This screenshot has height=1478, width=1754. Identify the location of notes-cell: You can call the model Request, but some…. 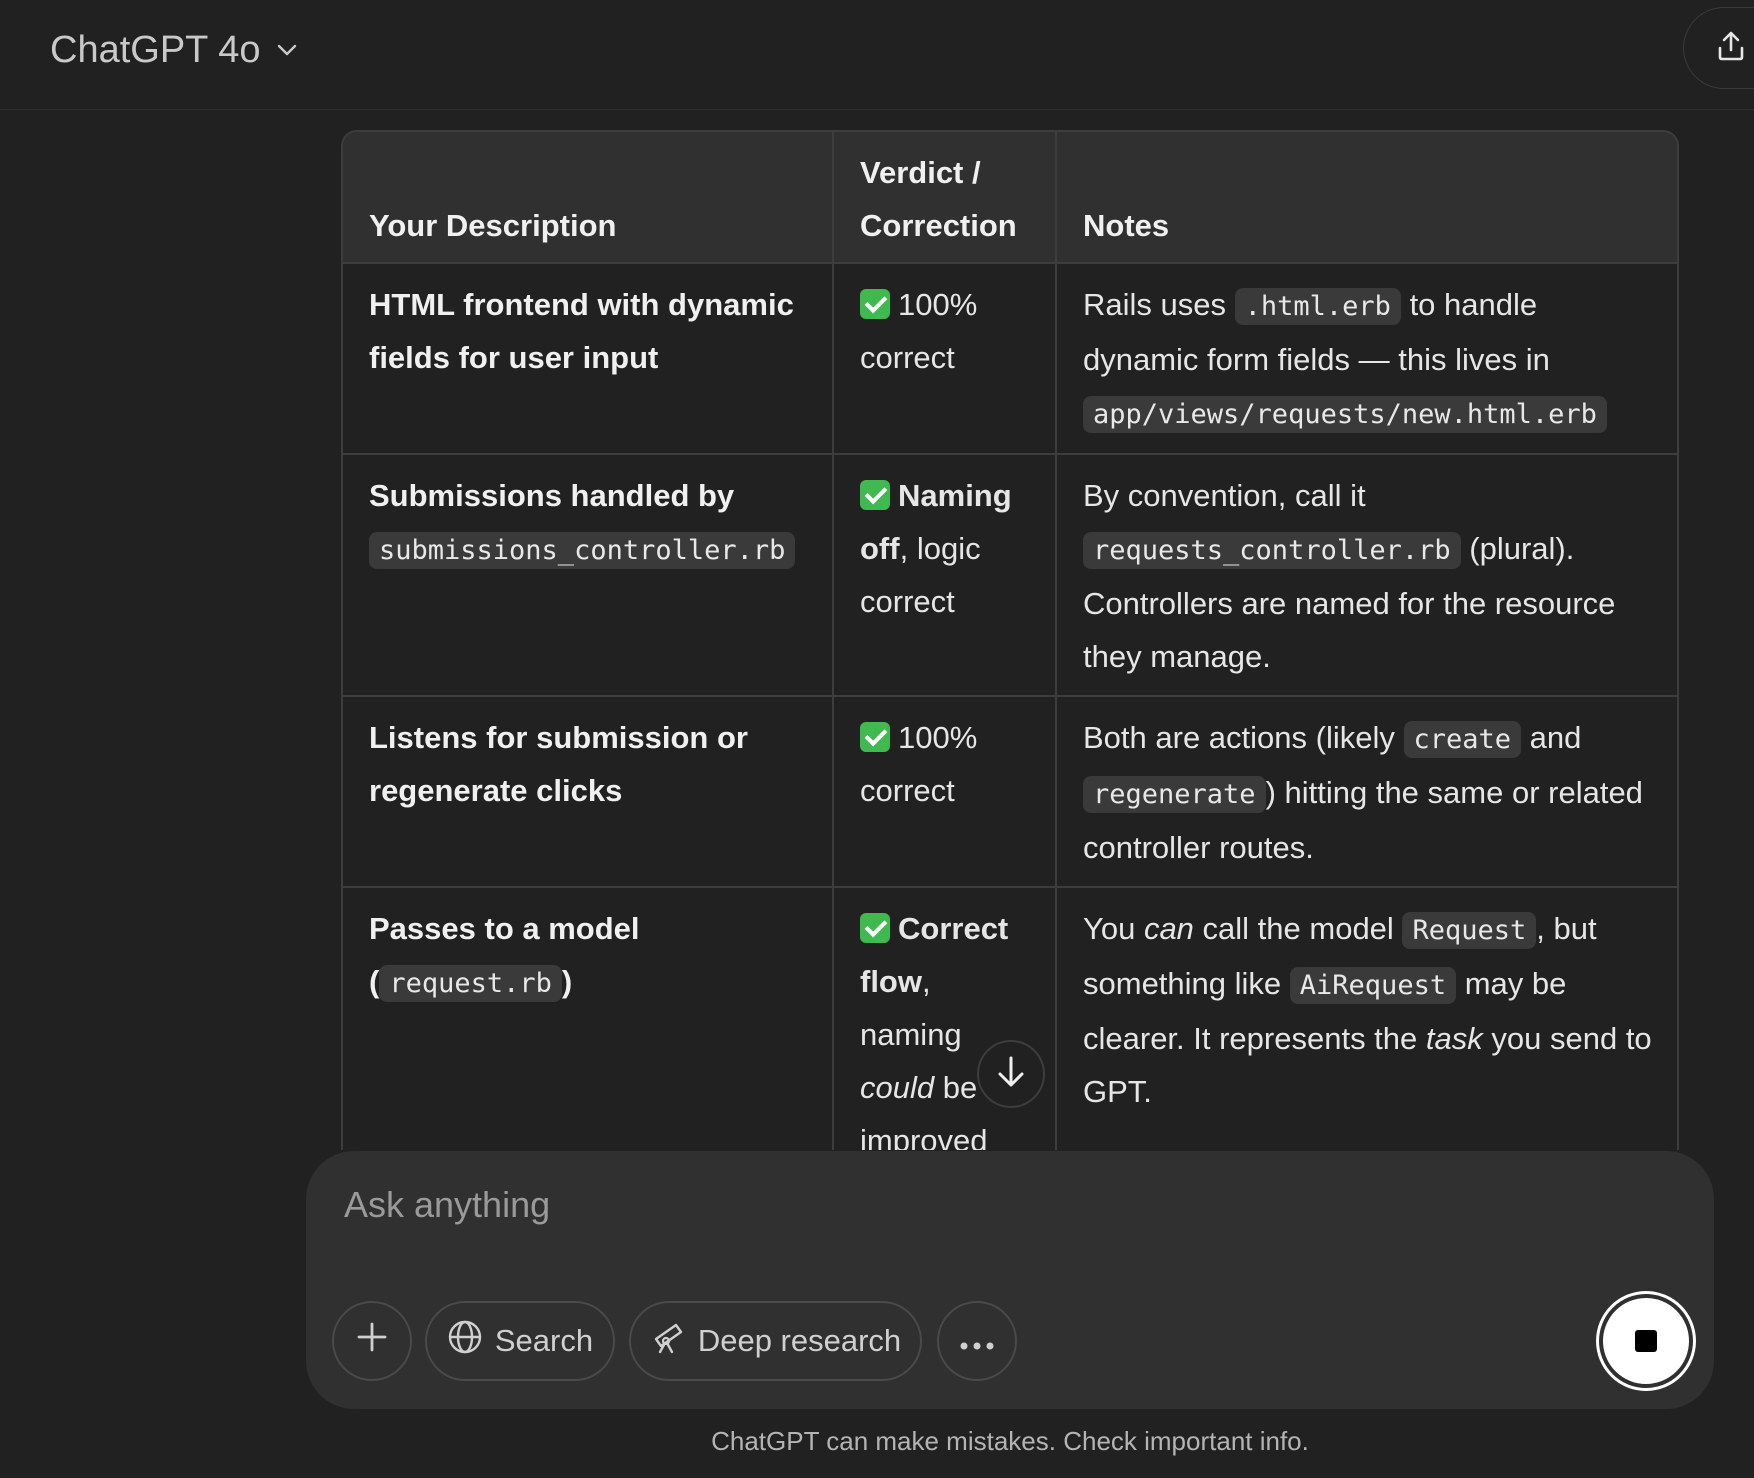
(1366, 1018).